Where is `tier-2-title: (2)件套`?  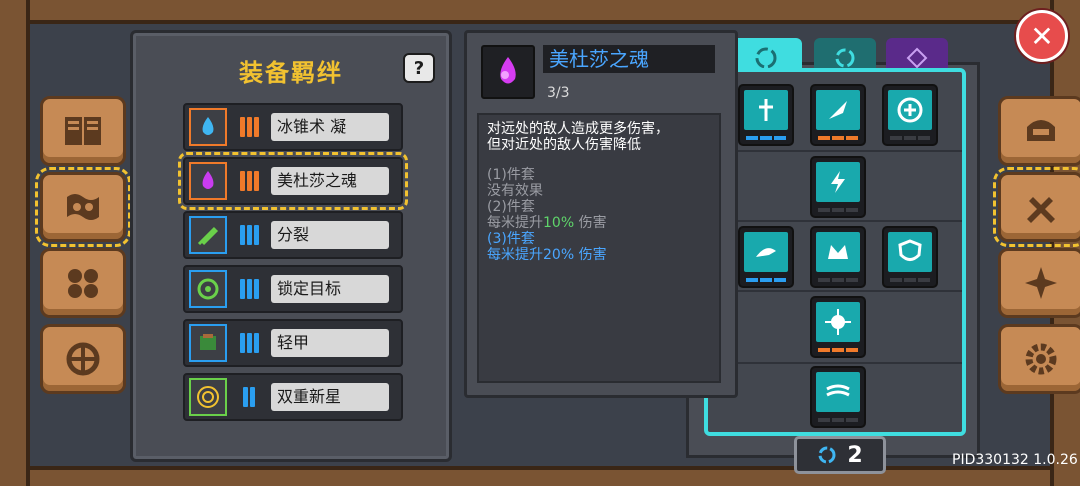
tier-2-title: (2)件套 is located at coordinates (511, 207).